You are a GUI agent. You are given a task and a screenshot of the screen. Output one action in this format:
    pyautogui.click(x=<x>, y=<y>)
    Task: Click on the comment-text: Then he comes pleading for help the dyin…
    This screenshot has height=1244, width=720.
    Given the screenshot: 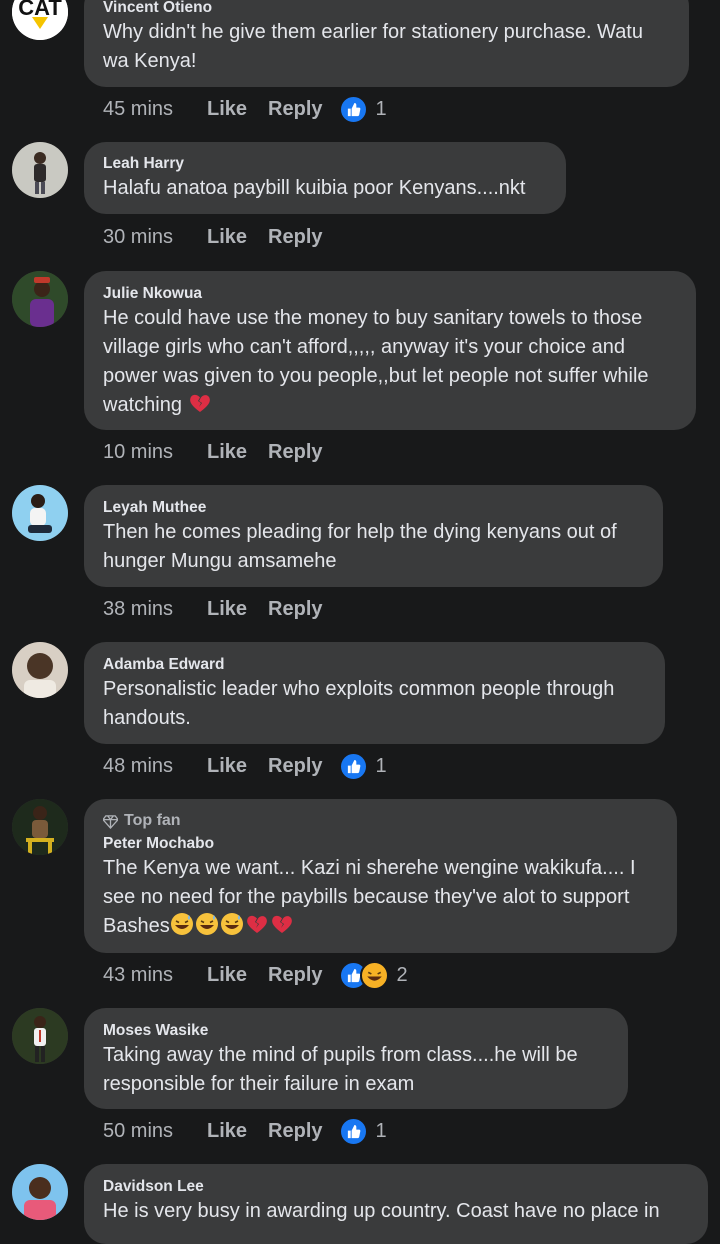 What is the action you would take?
    pyautogui.click(x=360, y=546)
    